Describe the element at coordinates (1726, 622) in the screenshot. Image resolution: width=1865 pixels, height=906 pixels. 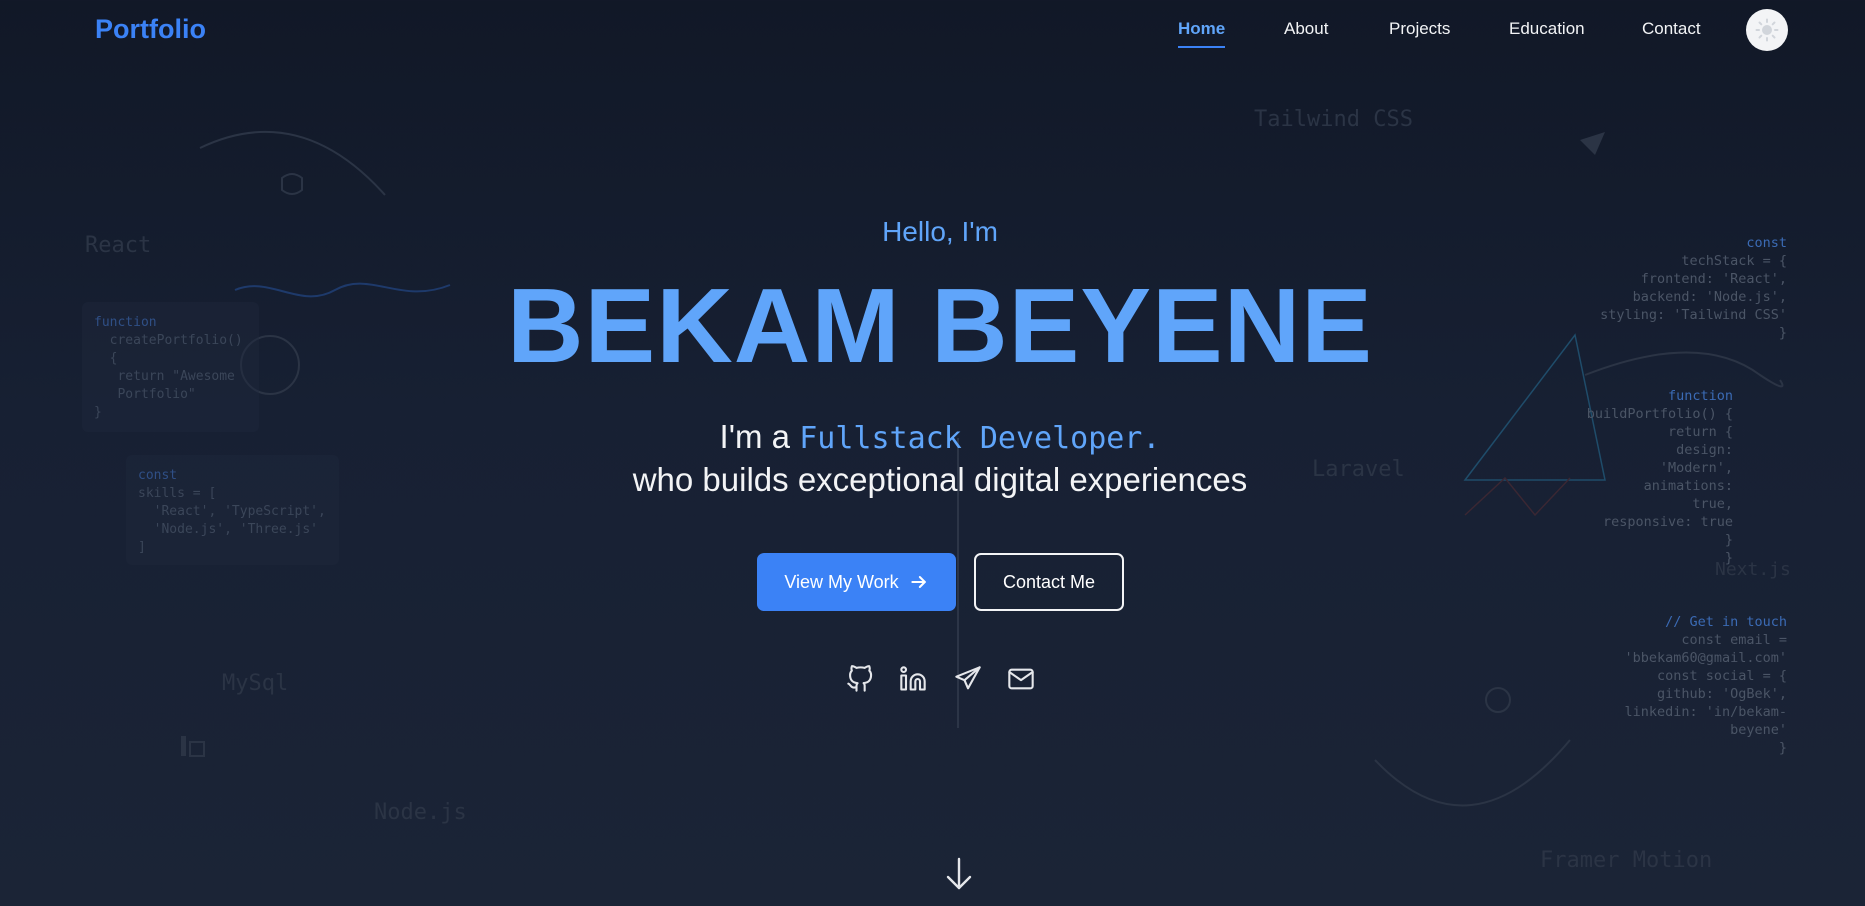
I see `code-keyword: // Get in touch` at that location.